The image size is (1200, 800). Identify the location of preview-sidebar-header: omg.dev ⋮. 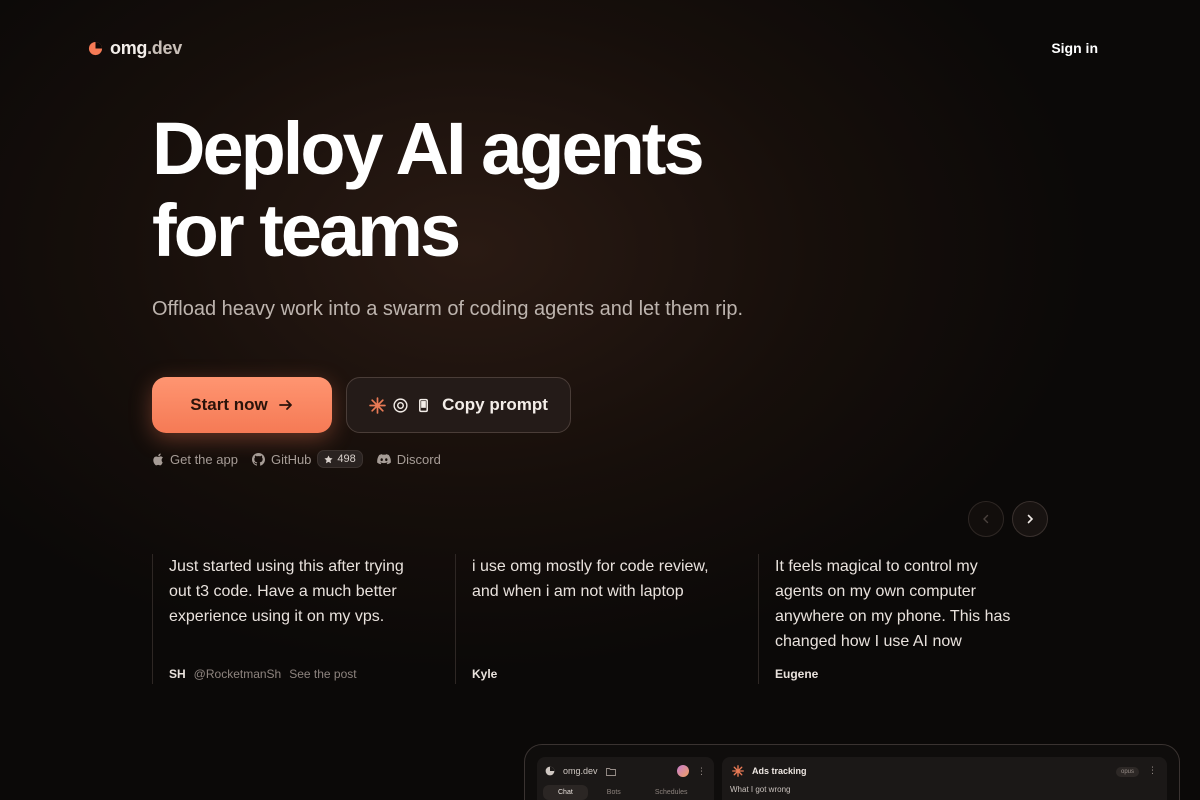
(625, 771).